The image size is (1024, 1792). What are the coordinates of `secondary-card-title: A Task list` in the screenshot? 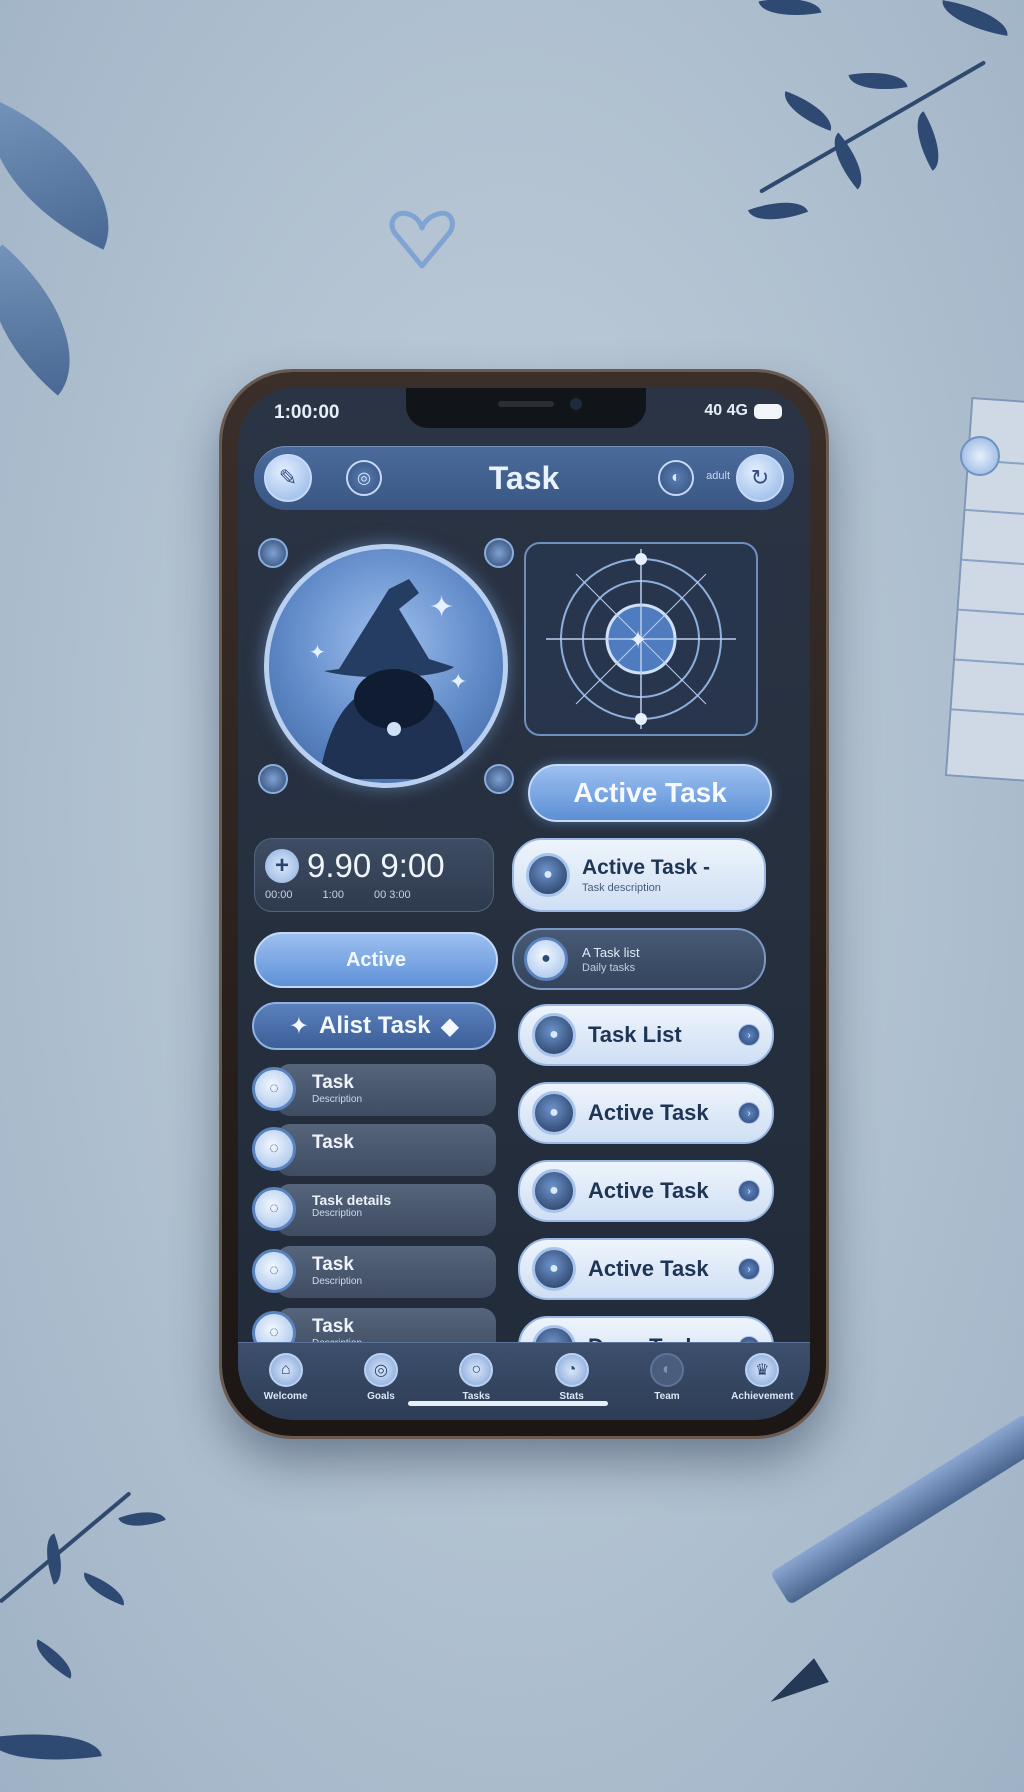 It's located at (611, 952).